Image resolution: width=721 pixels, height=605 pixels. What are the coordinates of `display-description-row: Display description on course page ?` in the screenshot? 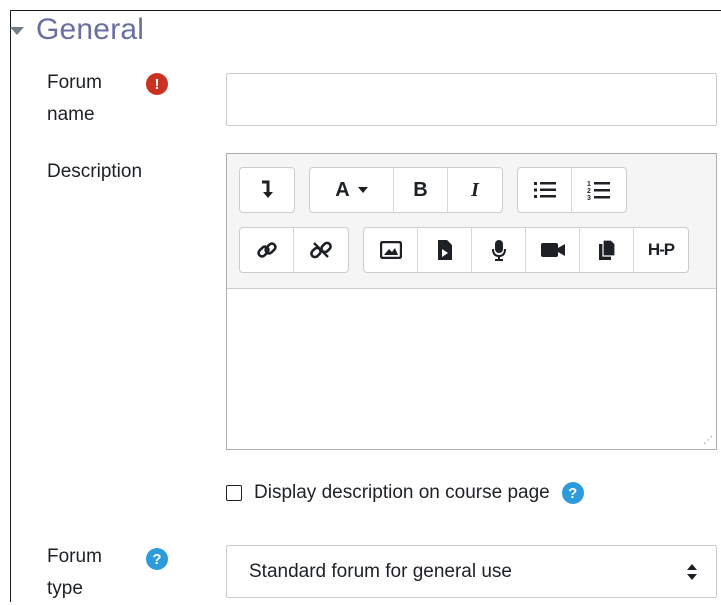 It's located at (405, 493).